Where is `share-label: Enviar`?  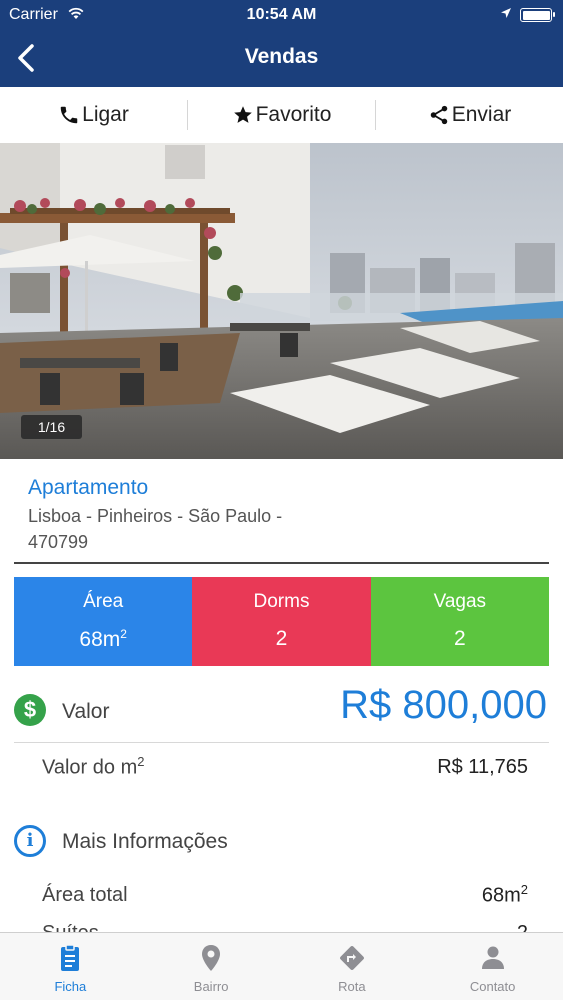 share-label: Enviar is located at coordinates (481, 114).